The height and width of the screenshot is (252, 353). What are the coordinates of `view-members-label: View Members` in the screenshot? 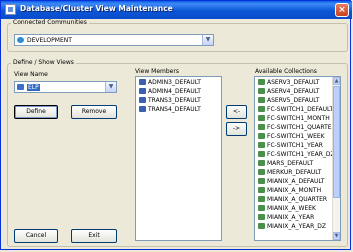 It's located at (157, 71).